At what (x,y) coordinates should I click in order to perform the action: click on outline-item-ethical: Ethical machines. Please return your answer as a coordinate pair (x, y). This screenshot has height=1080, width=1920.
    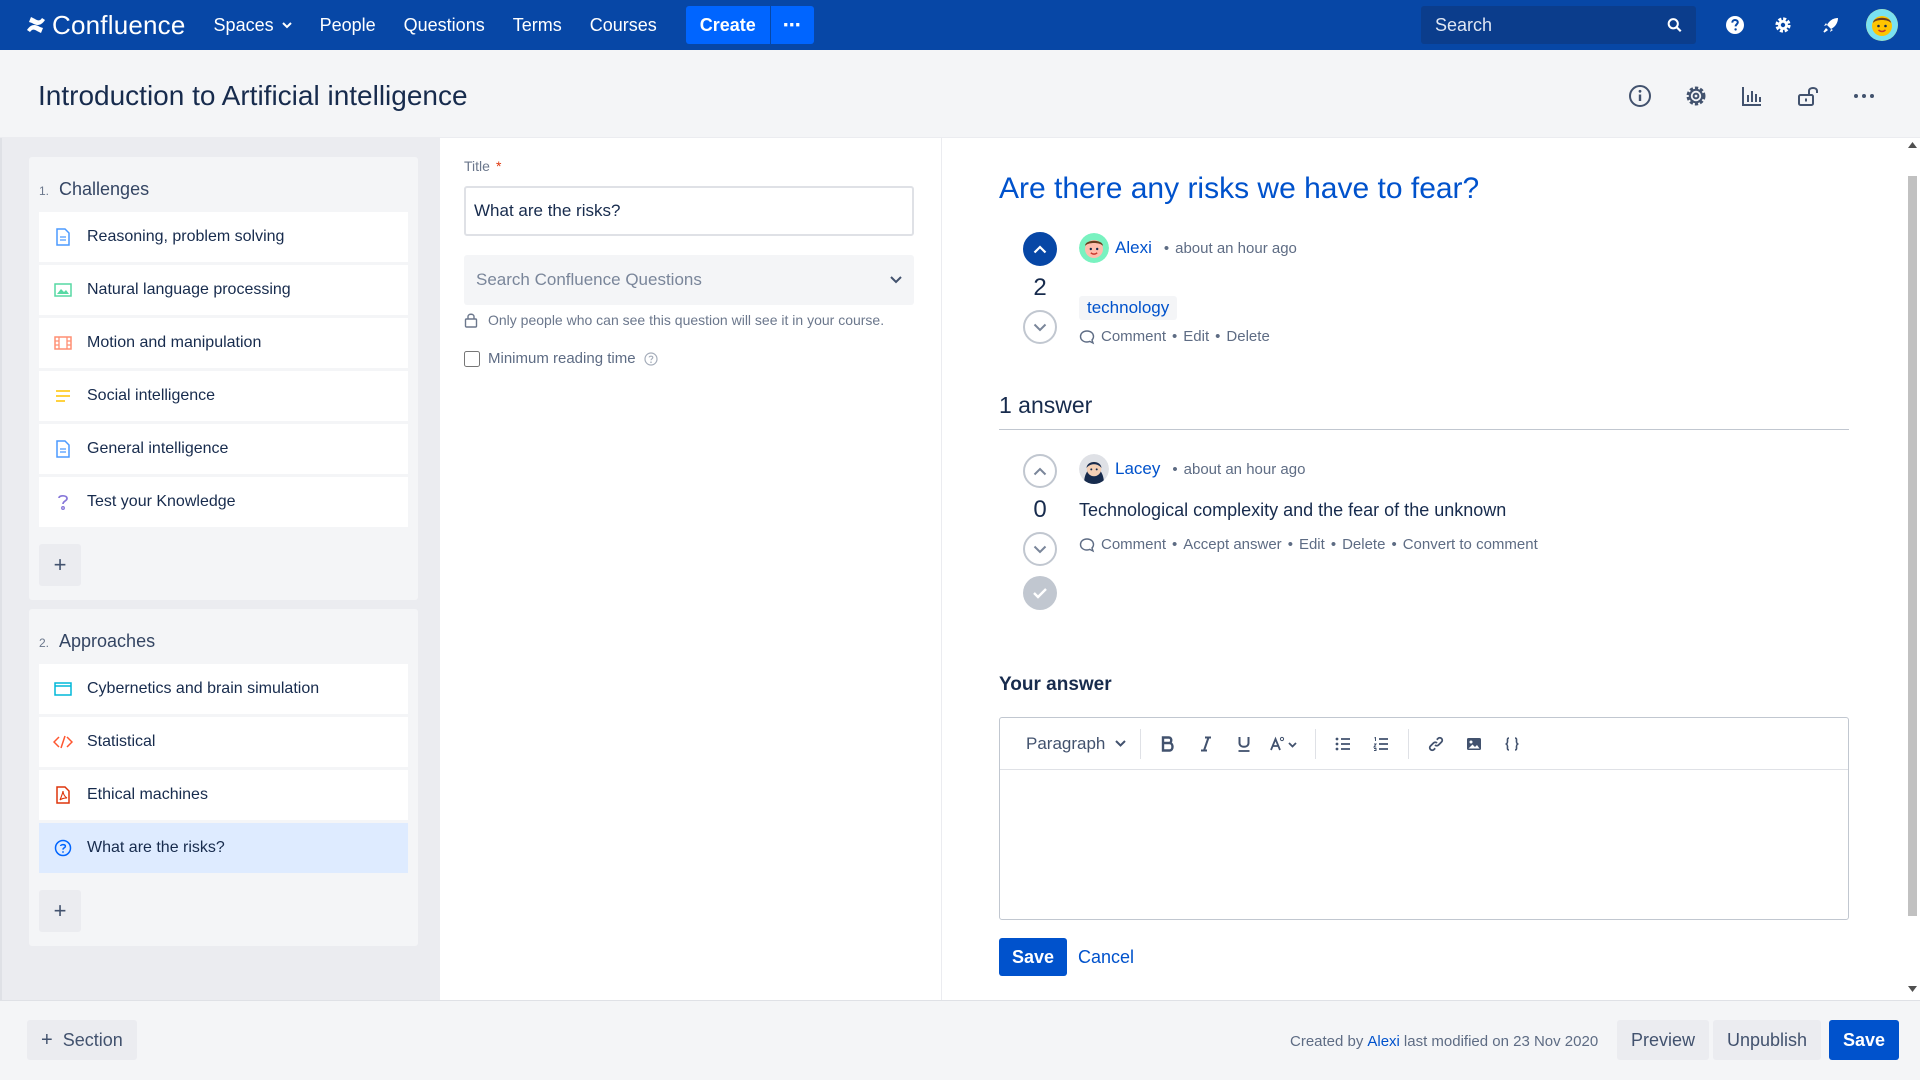
    Looking at the image, I should click on (223, 795).